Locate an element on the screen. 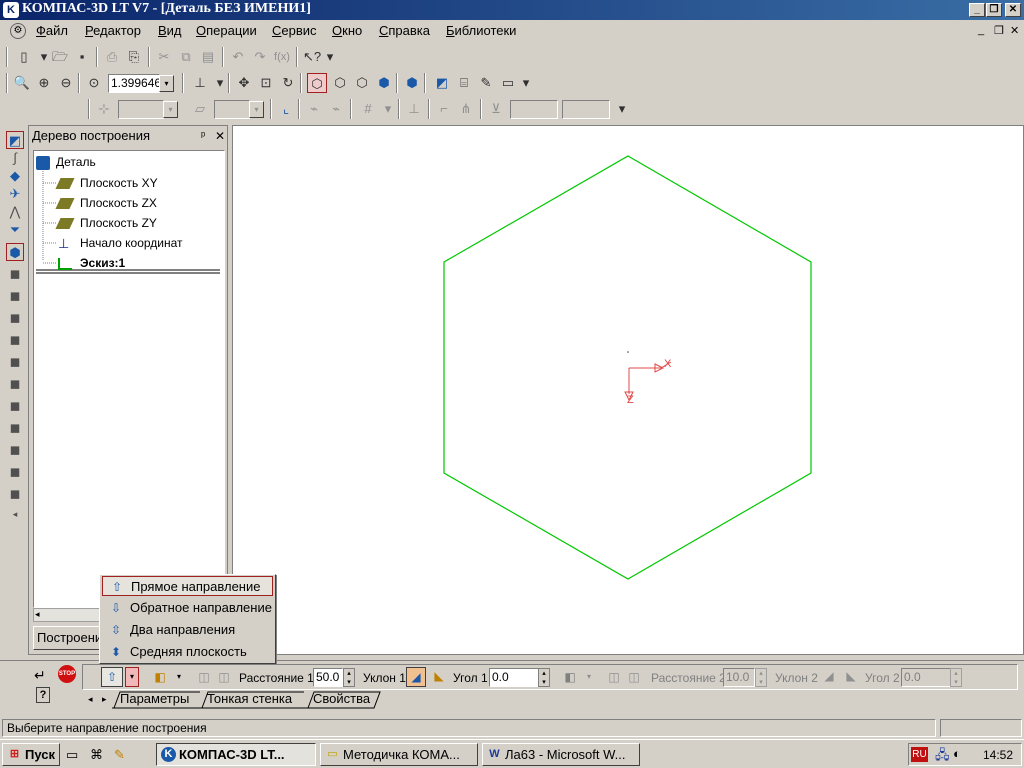  rotate-icon: ↻ is located at coordinates (288, 83).